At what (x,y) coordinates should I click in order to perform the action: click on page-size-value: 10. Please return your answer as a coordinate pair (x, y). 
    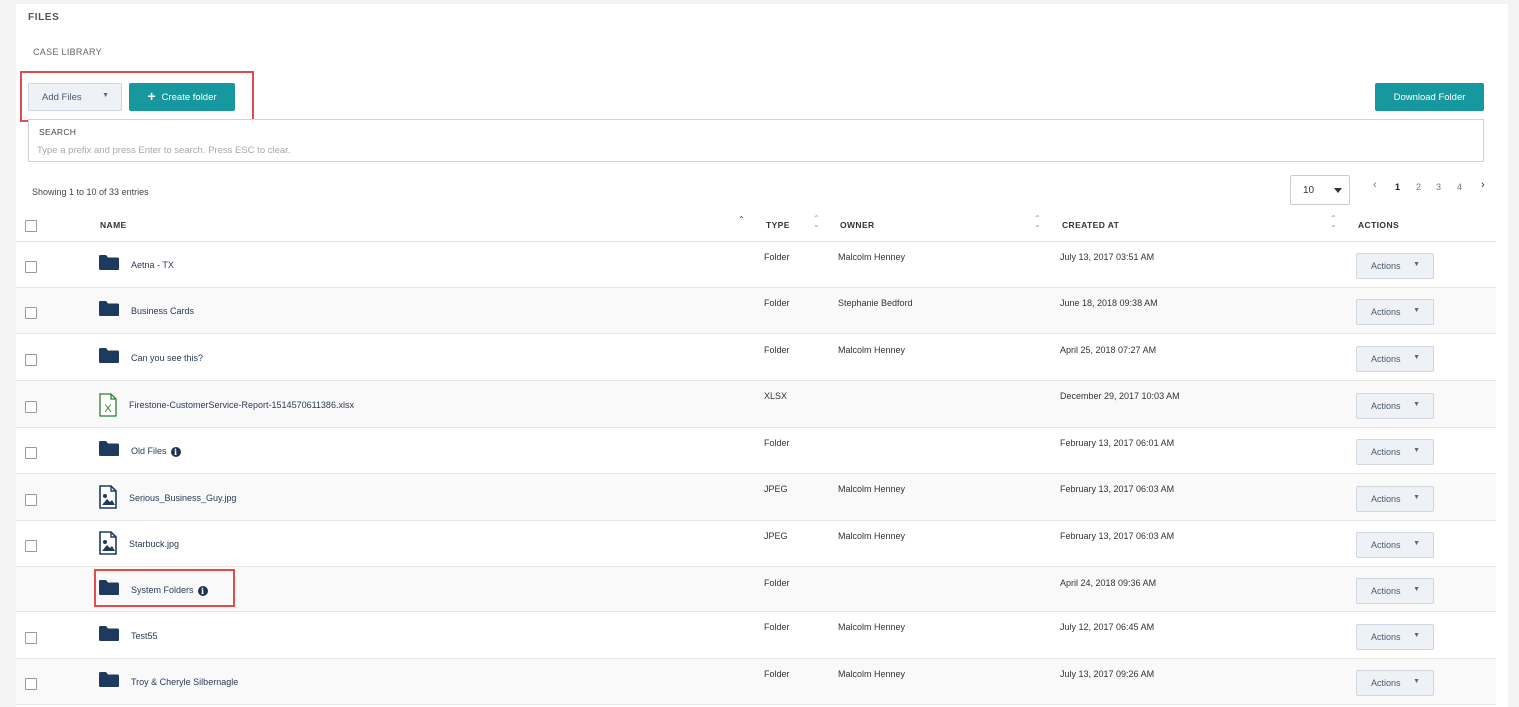
    Looking at the image, I should click on (1309, 190).